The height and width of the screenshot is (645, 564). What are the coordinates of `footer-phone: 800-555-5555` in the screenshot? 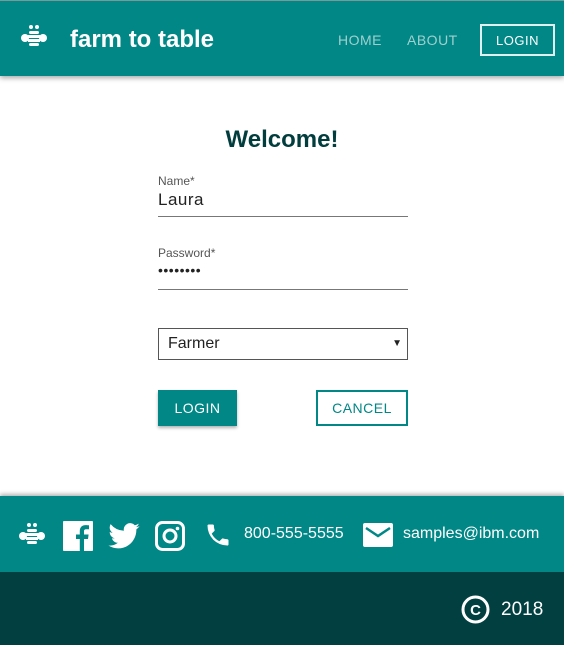 It's located at (294, 534).